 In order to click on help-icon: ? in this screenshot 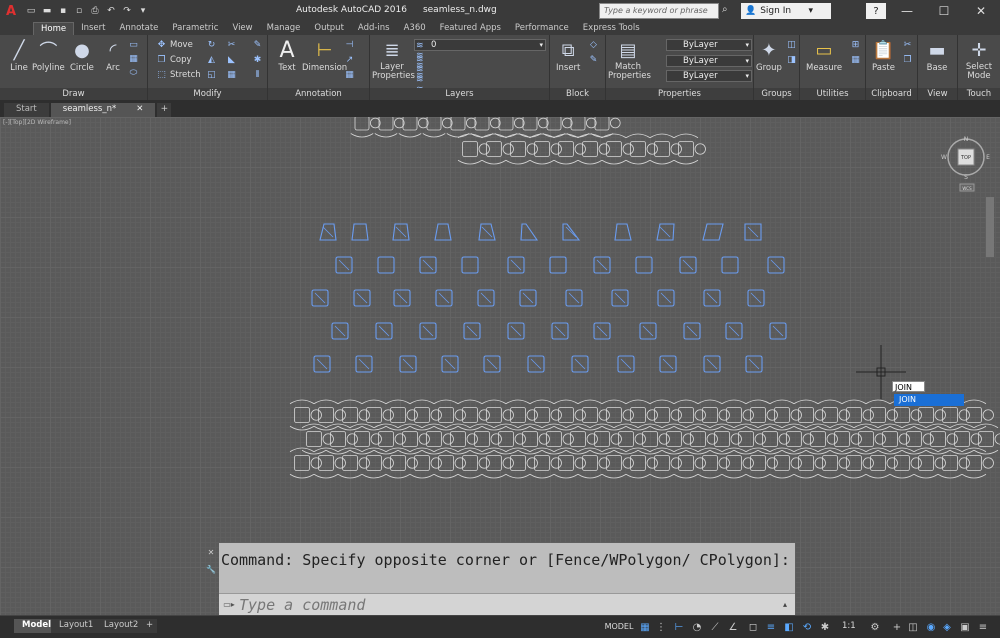, I will do `click(876, 11)`.